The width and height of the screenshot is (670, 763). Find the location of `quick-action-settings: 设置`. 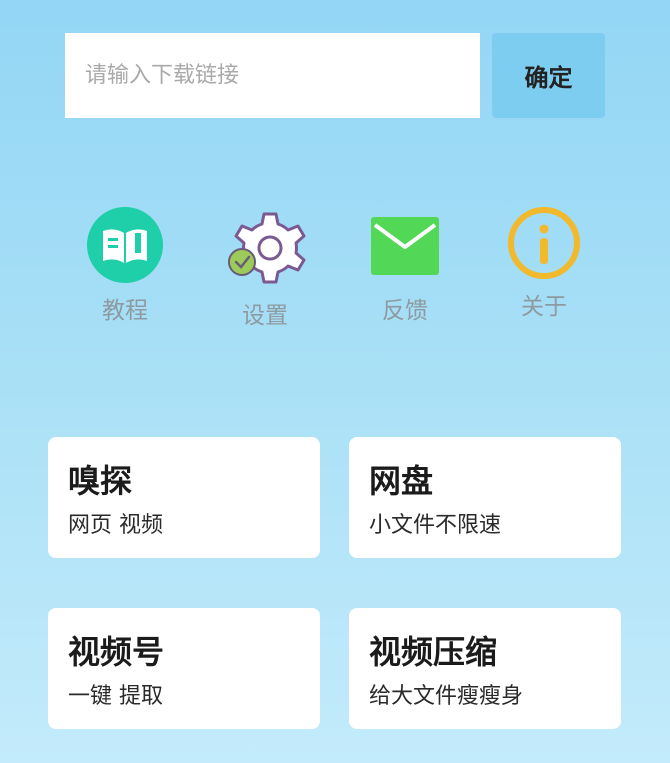

quick-action-settings: 设置 is located at coordinates (265, 275).